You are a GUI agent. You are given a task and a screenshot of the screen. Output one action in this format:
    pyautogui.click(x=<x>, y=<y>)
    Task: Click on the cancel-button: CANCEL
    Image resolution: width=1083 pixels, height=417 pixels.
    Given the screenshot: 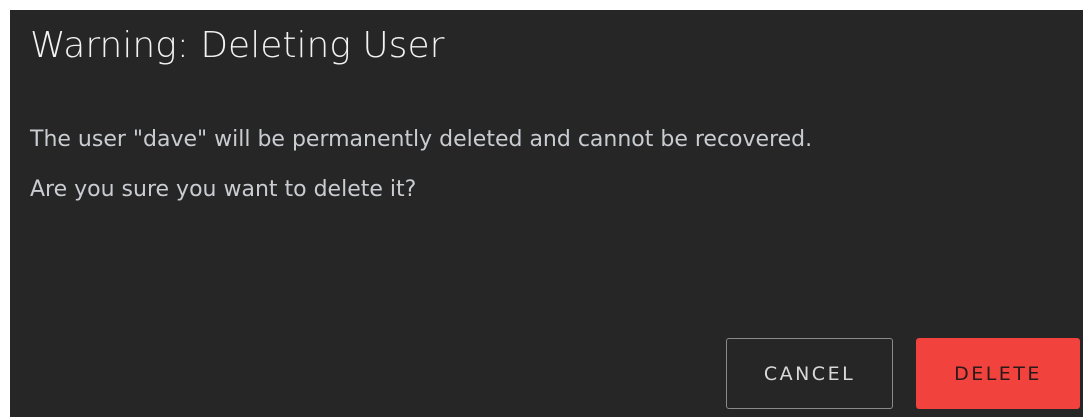 What is the action you would take?
    pyautogui.click(x=809, y=373)
    